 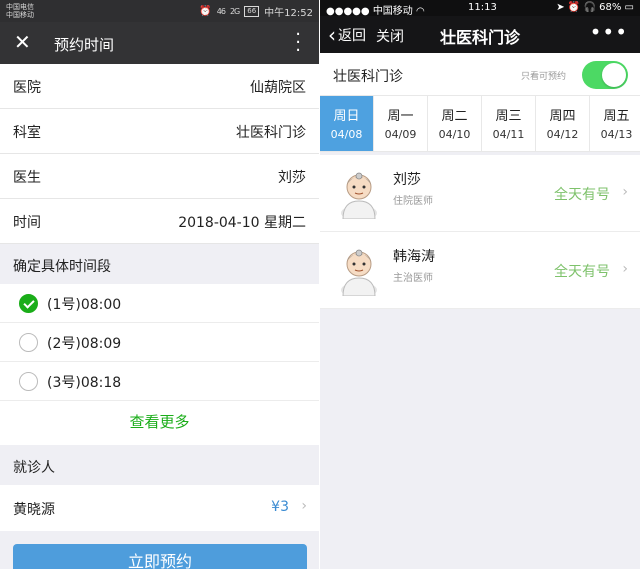 I want to click on timeslot-option: (2号)08:09, so click(x=159, y=342).